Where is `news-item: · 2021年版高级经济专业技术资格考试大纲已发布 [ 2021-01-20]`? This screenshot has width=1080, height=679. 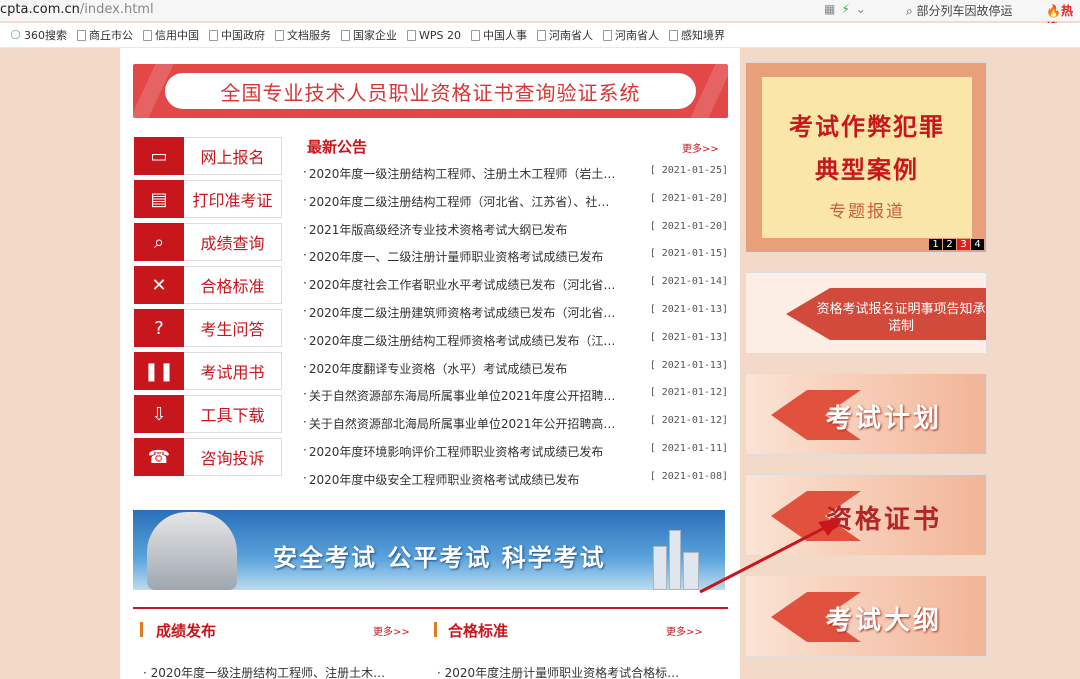 news-item: · 2021年版高级经济专业技术资格考试大纲已发布 [ 2021-01-20] is located at coordinates (515, 231).